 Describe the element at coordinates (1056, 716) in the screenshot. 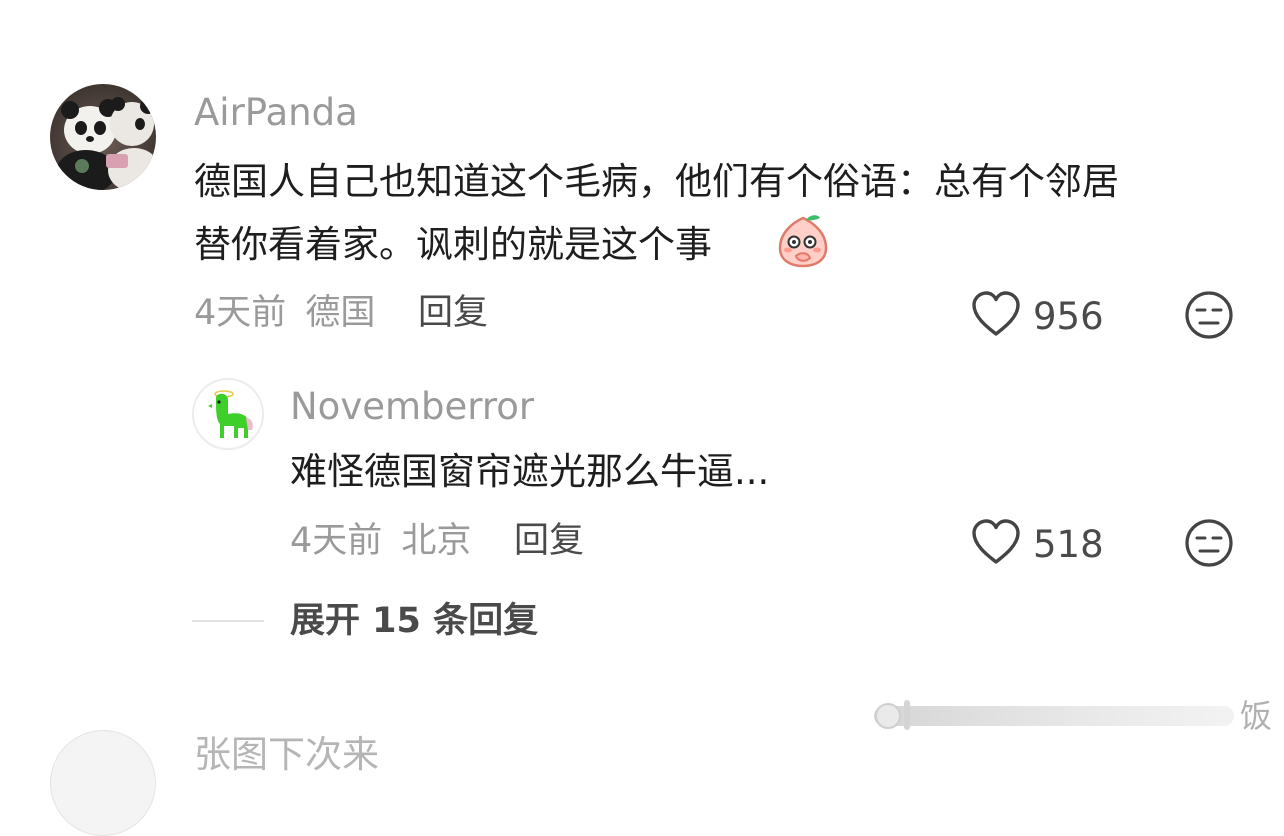

I see `watermark-icon` at that location.